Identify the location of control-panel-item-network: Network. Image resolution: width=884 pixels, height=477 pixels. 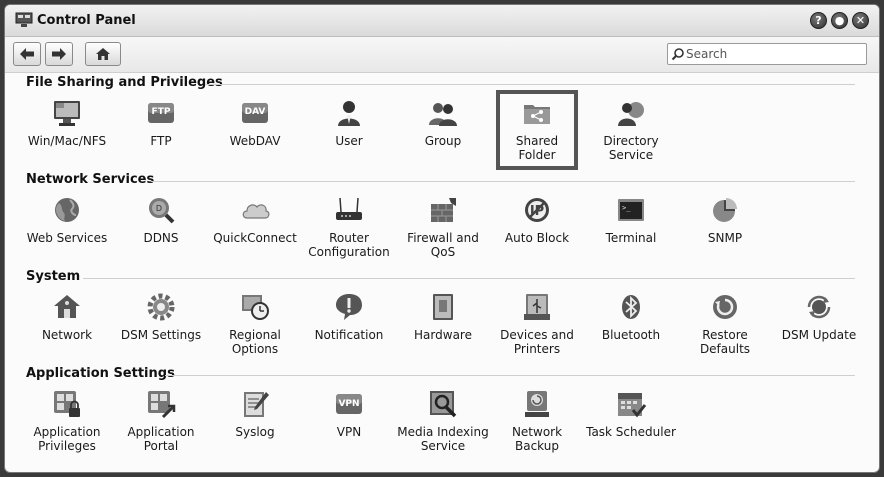
(67, 316).